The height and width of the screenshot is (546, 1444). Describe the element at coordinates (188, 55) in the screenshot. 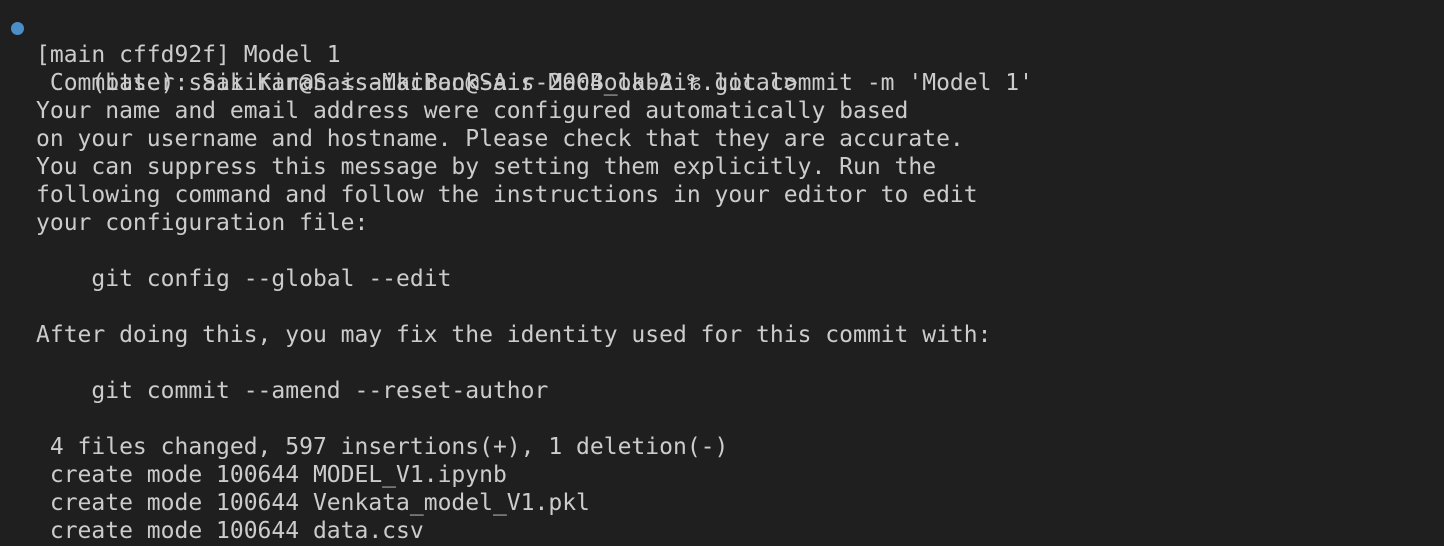

I see `output-line-commit-summary: [main cffd92f] Model 1` at that location.